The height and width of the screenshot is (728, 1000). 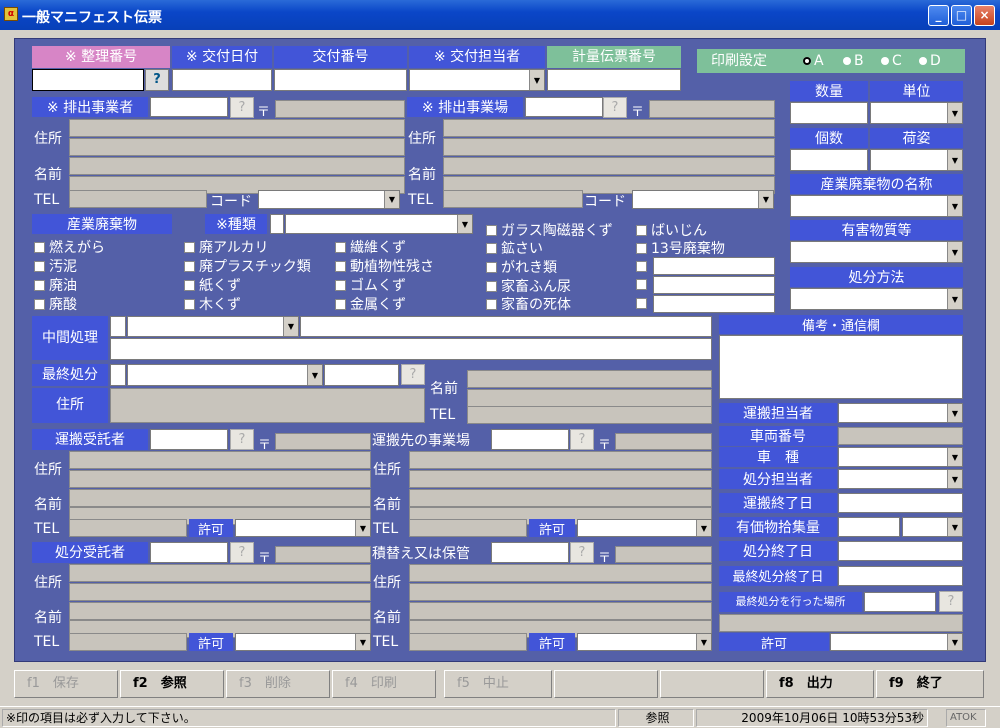 What do you see at coordinates (680, 248) in the screenshot?
I see `waste-checkbox: 13号廃棄物` at bounding box center [680, 248].